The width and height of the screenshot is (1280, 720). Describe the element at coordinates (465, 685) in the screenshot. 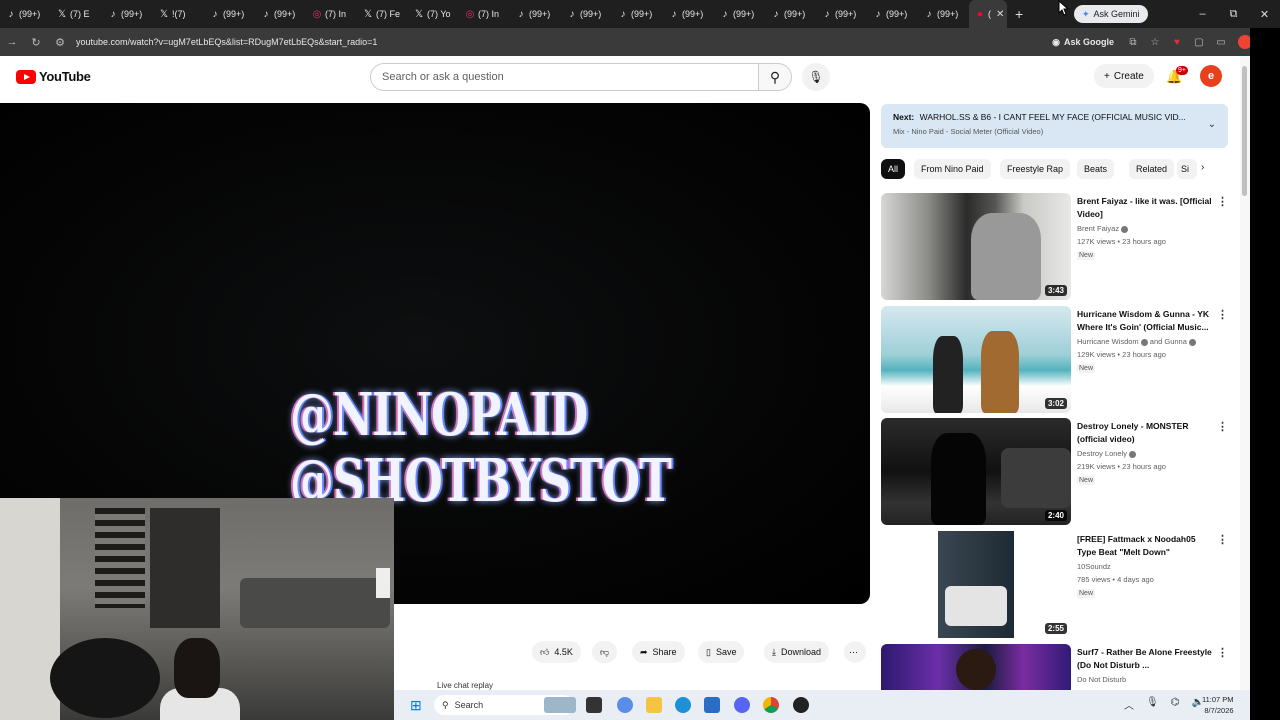

I see `live-chat-replay: Live chat replay` at that location.